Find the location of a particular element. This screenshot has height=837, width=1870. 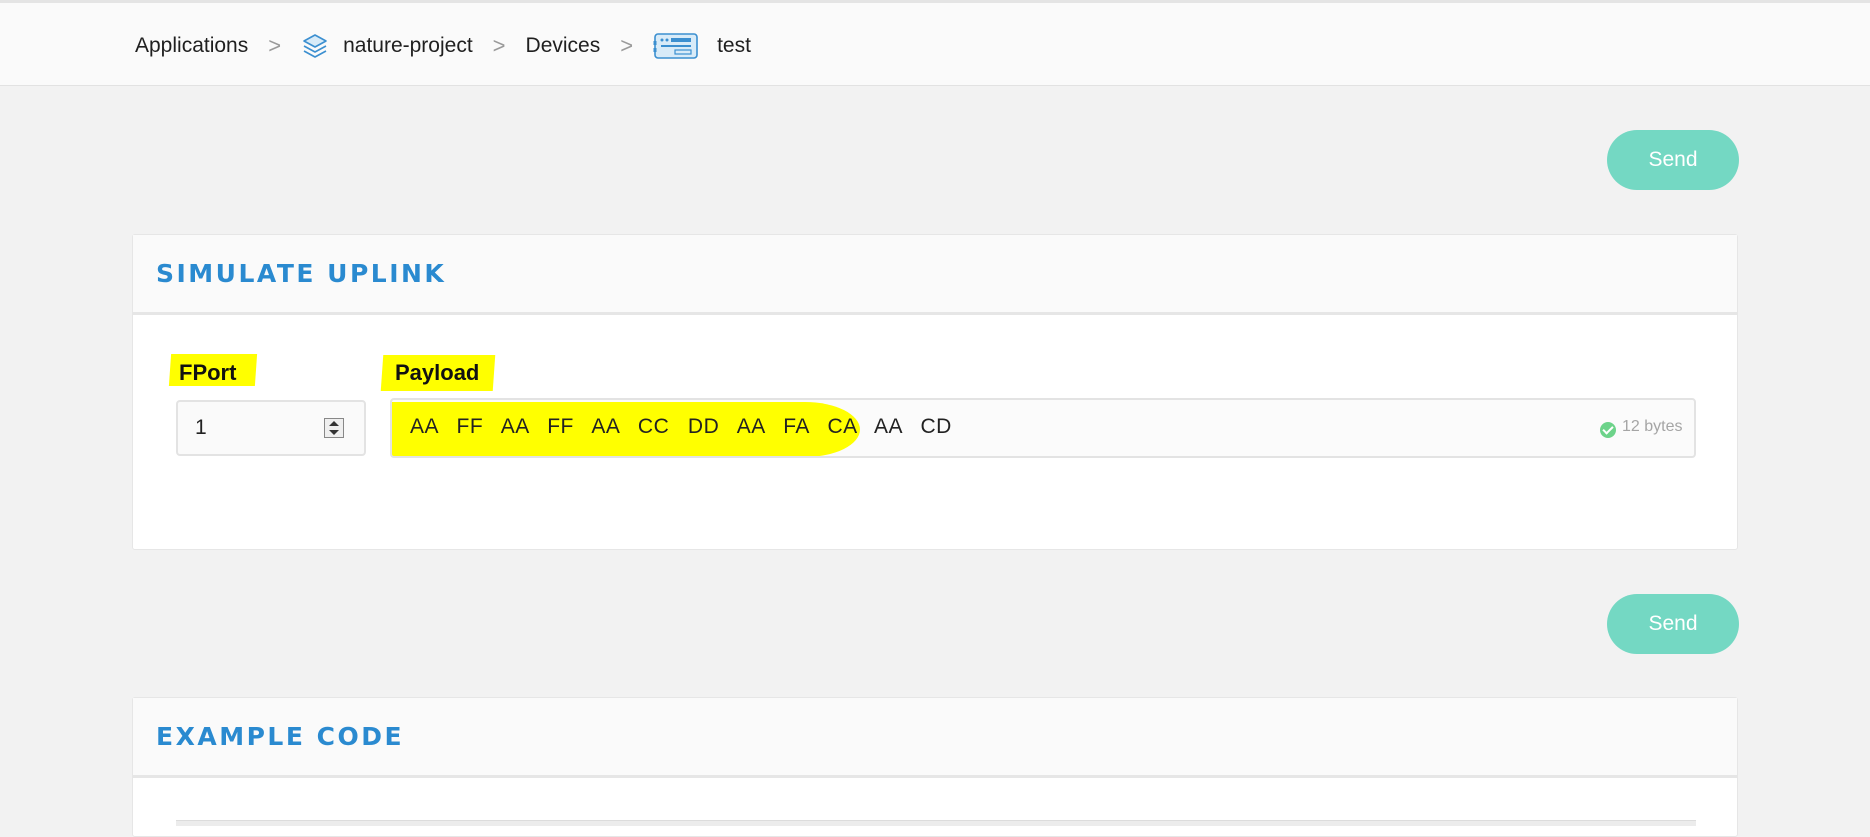

payload-label: Payload is located at coordinates (437, 372).